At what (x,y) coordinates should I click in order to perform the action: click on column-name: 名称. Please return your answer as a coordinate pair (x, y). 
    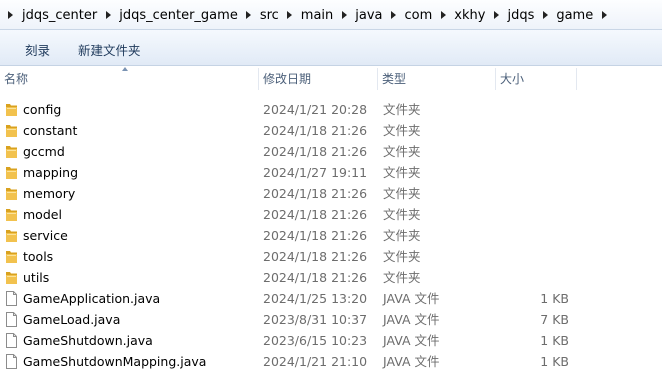
    Looking at the image, I should click on (129, 79).